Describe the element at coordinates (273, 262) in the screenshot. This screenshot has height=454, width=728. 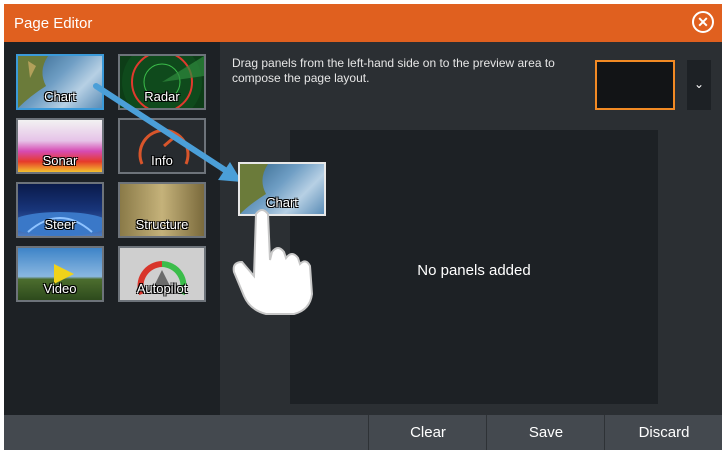
I see `pointing-hand-icon` at that location.